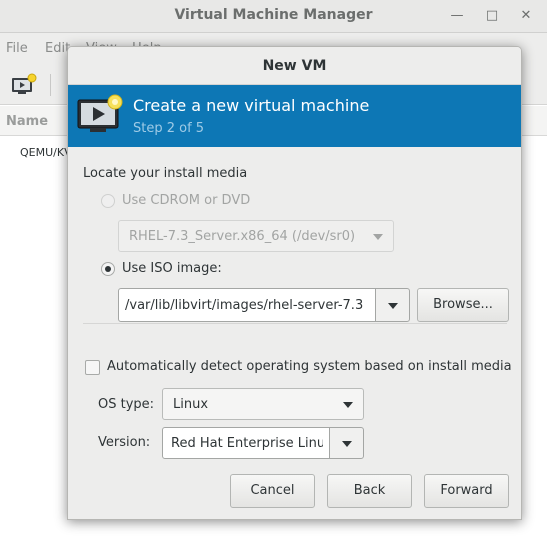 Image resolution: width=547 pixels, height=560 pixels. I want to click on maximize-icon: □, so click(492, 16).